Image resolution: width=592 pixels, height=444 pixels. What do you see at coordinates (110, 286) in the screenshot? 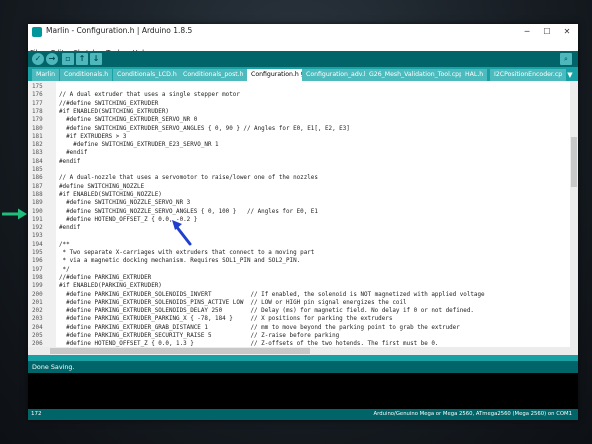
I see `code-text: #if ENABLED(PARKING_EXTRUDER)` at bounding box center [110, 286].